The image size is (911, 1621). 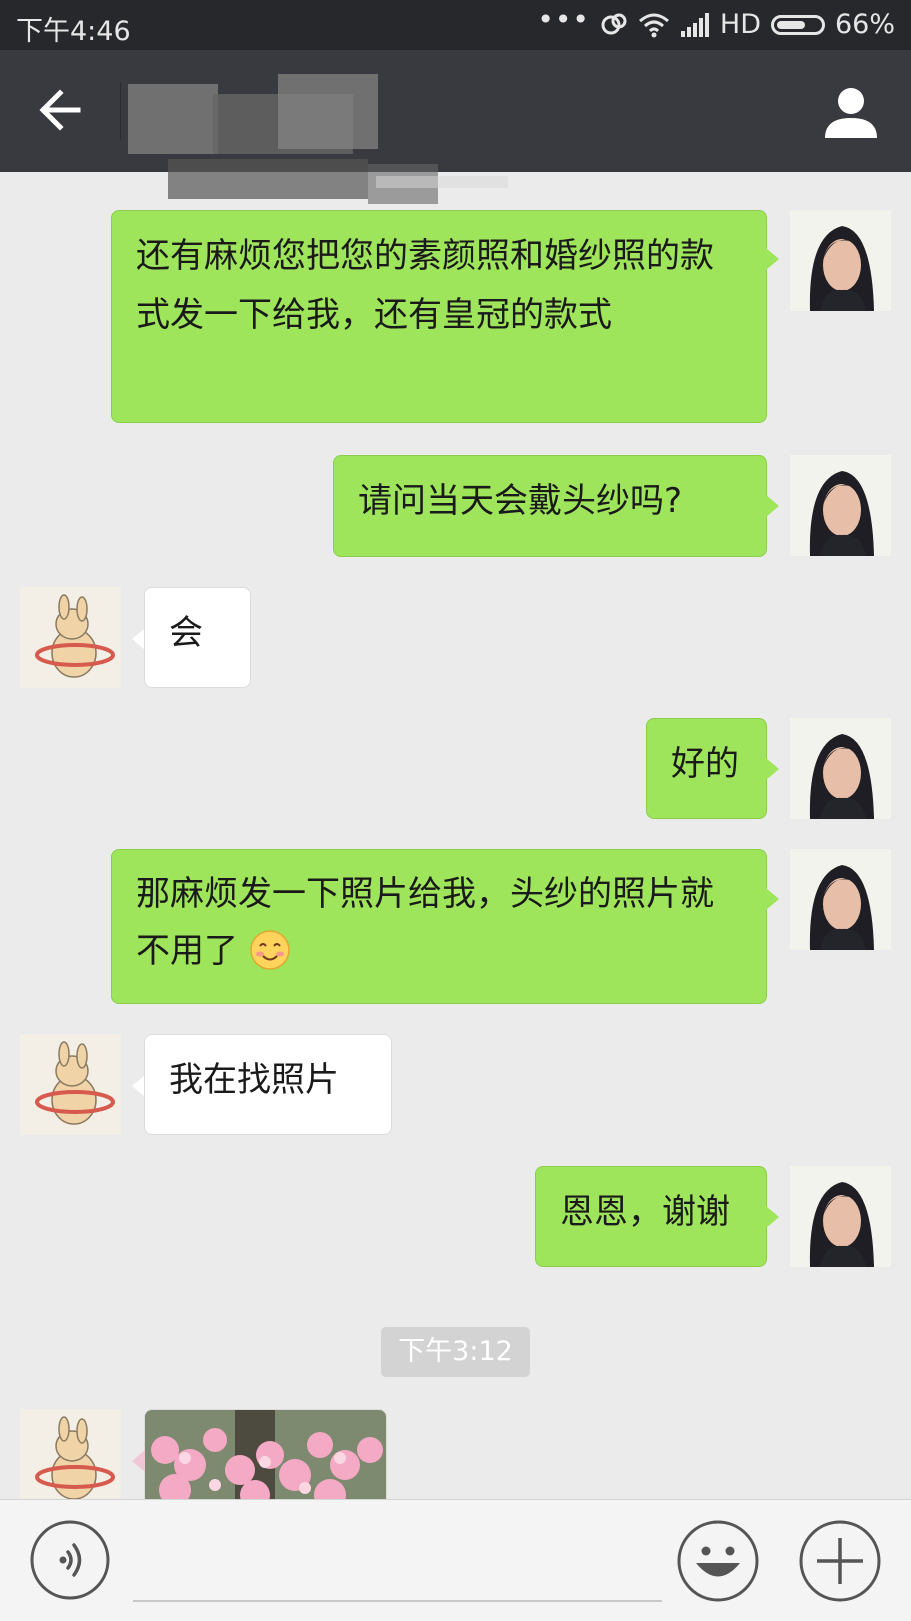 I want to click on input-bar, so click(x=455, y=1560).